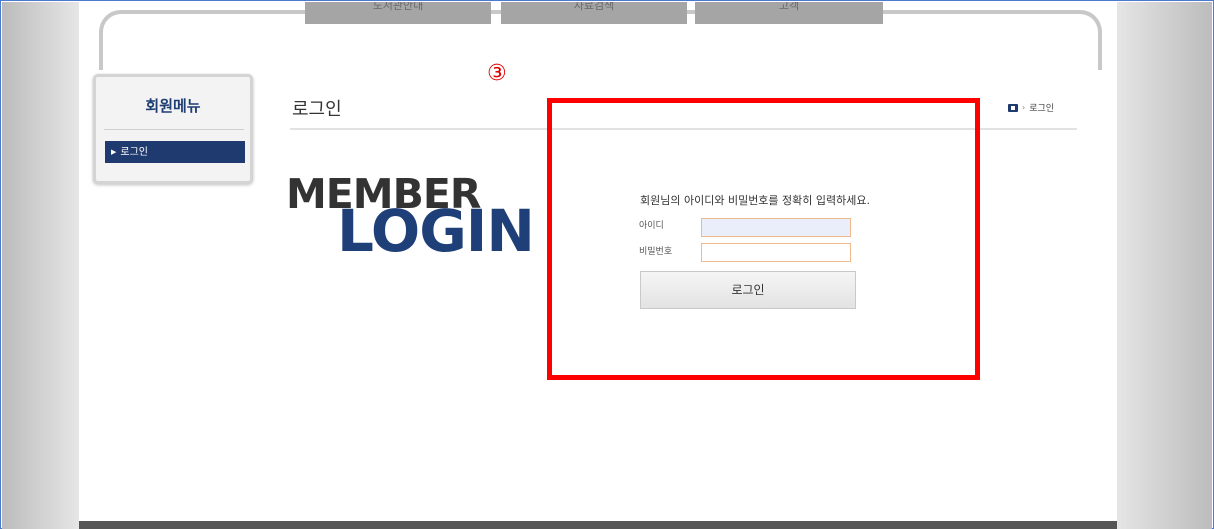 The width and height of the screenshot is (1214, 529). What do you see at coordinates (748, 290) in the screenshot?
I see `login-button: 로그인` at bounding box center [748, 290].